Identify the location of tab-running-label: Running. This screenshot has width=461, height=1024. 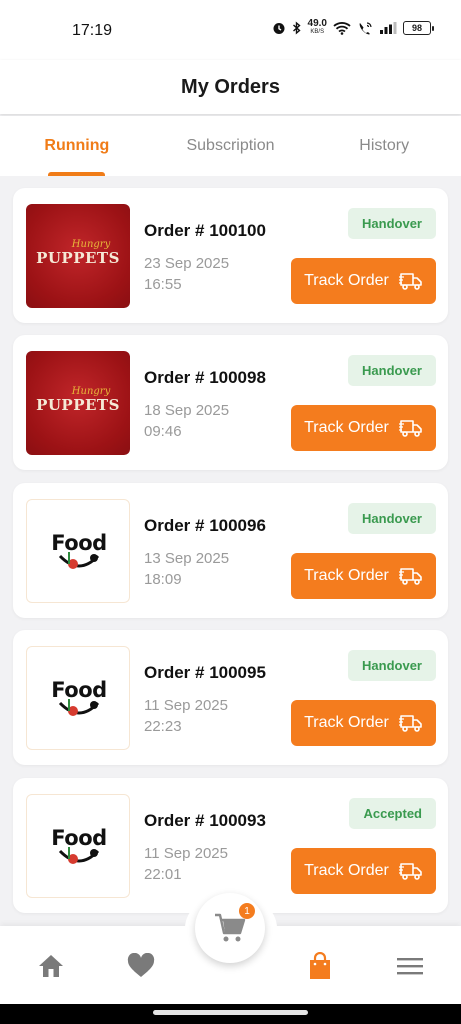
(77, 145).